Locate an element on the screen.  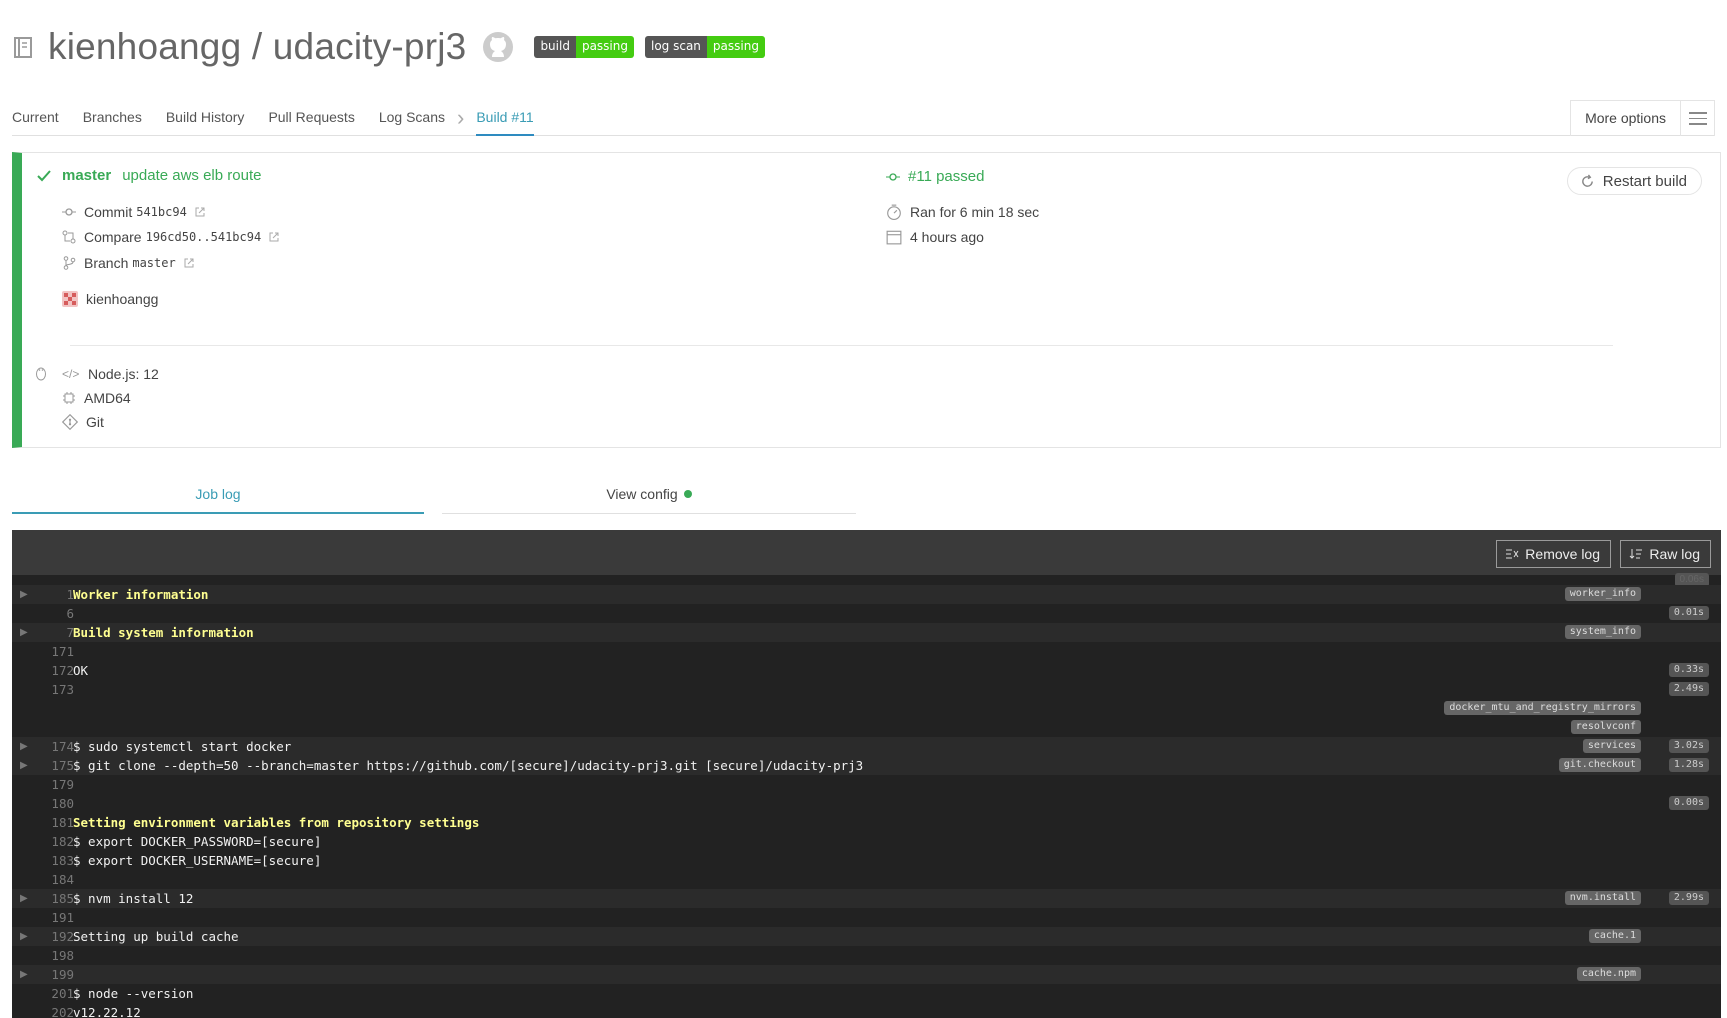
line-number: 1 is located at coordinates (53, 594).